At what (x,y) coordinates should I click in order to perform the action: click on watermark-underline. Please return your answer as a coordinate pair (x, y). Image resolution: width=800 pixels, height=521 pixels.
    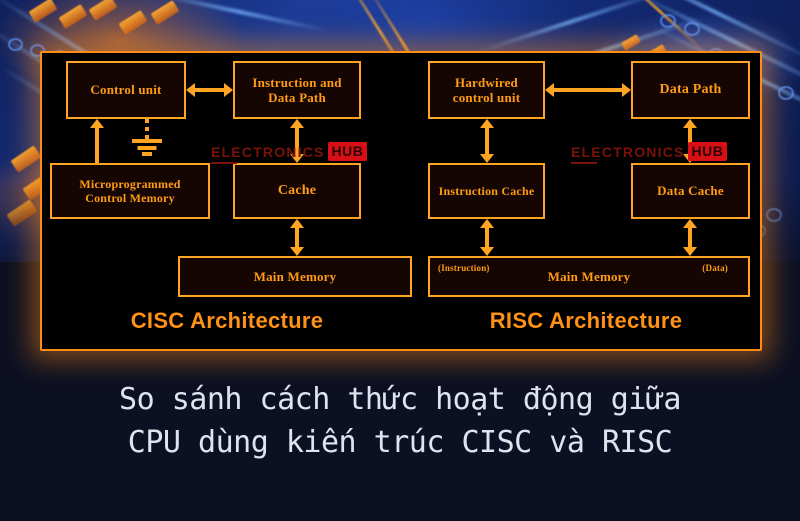
    Looking at the image, I should click on (584, 163).